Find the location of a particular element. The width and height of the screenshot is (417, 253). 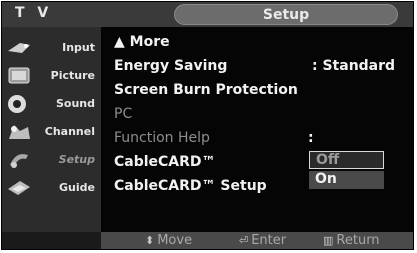

dropdown-option-off: Off is located at coordinates (346, 160).